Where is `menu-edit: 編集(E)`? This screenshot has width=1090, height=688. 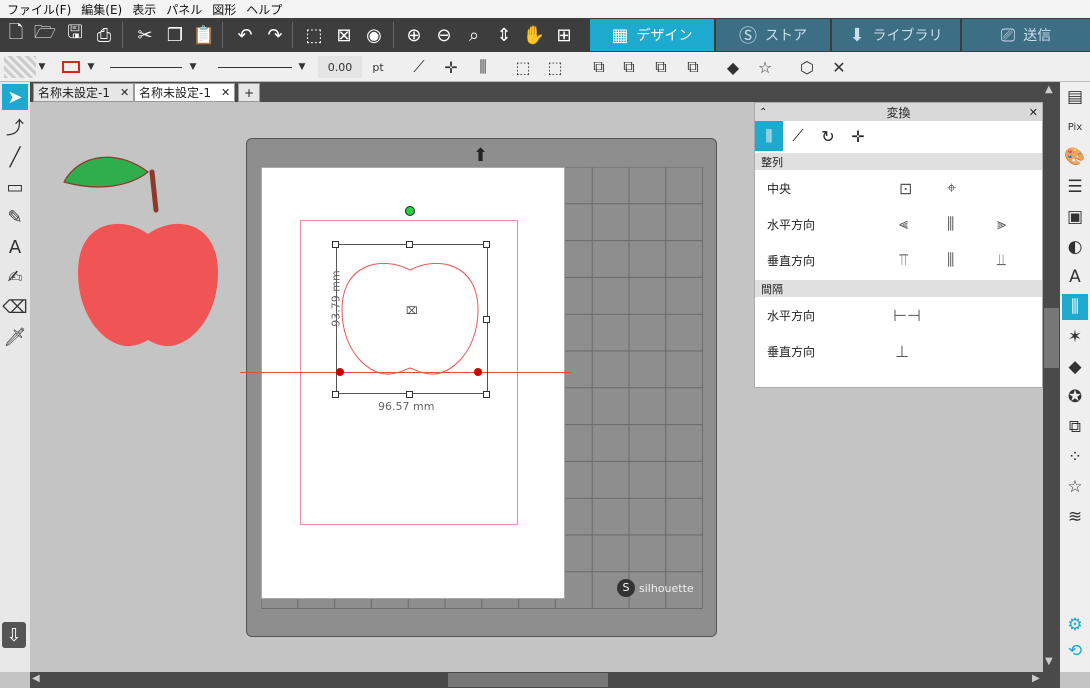
menu-edit: 編集(E) is located at coordinates (101, 9).